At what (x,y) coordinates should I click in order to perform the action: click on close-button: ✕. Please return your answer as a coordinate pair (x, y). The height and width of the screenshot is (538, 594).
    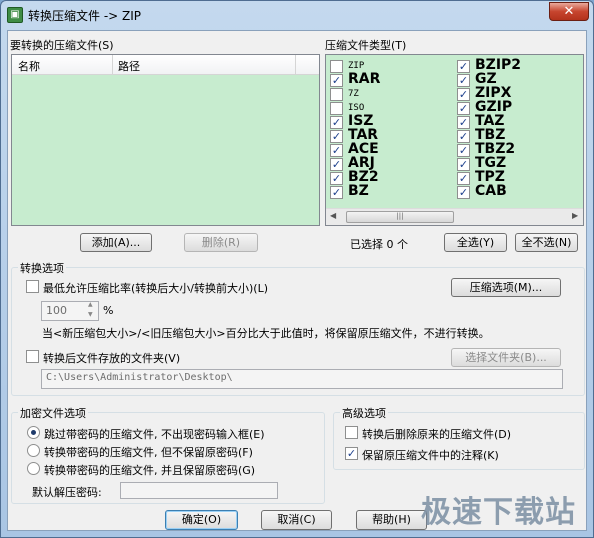
    Looking at the image, I should click on (569, 11).